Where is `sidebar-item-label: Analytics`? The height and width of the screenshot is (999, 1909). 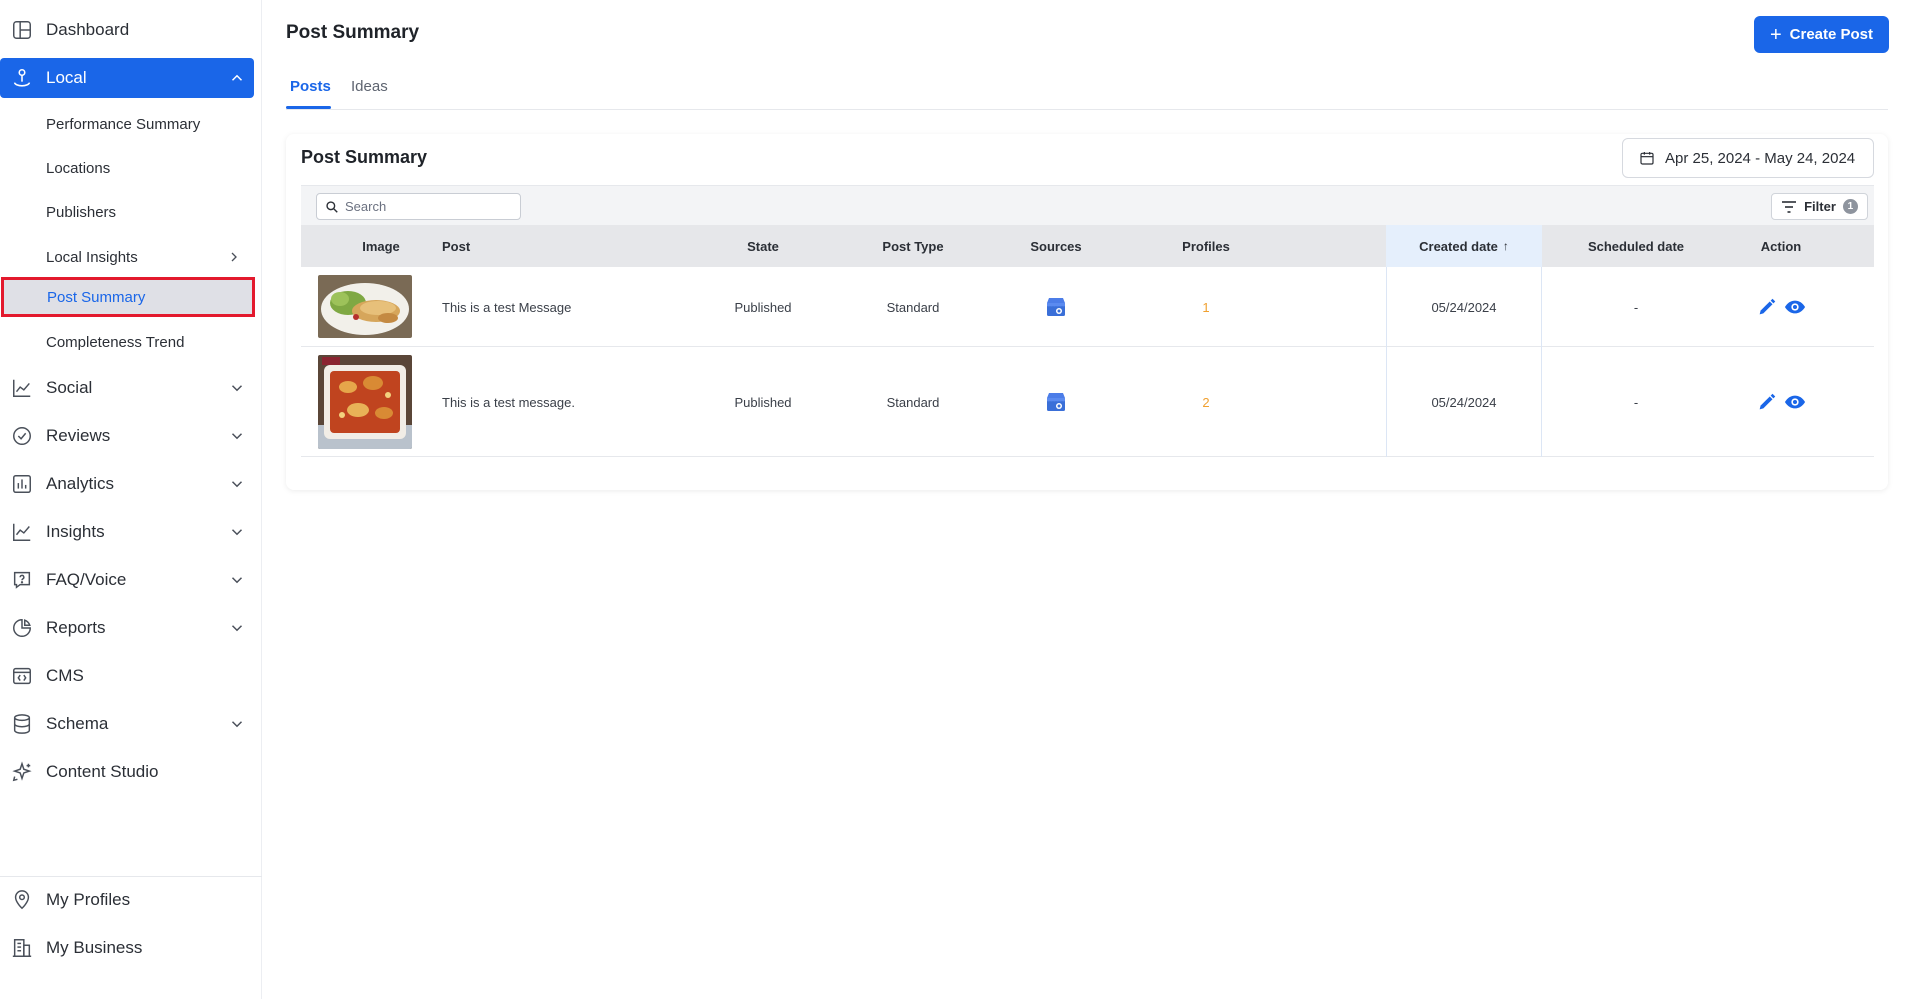 sidebar-item-label: Analytics is located at coordinates (80, 483).